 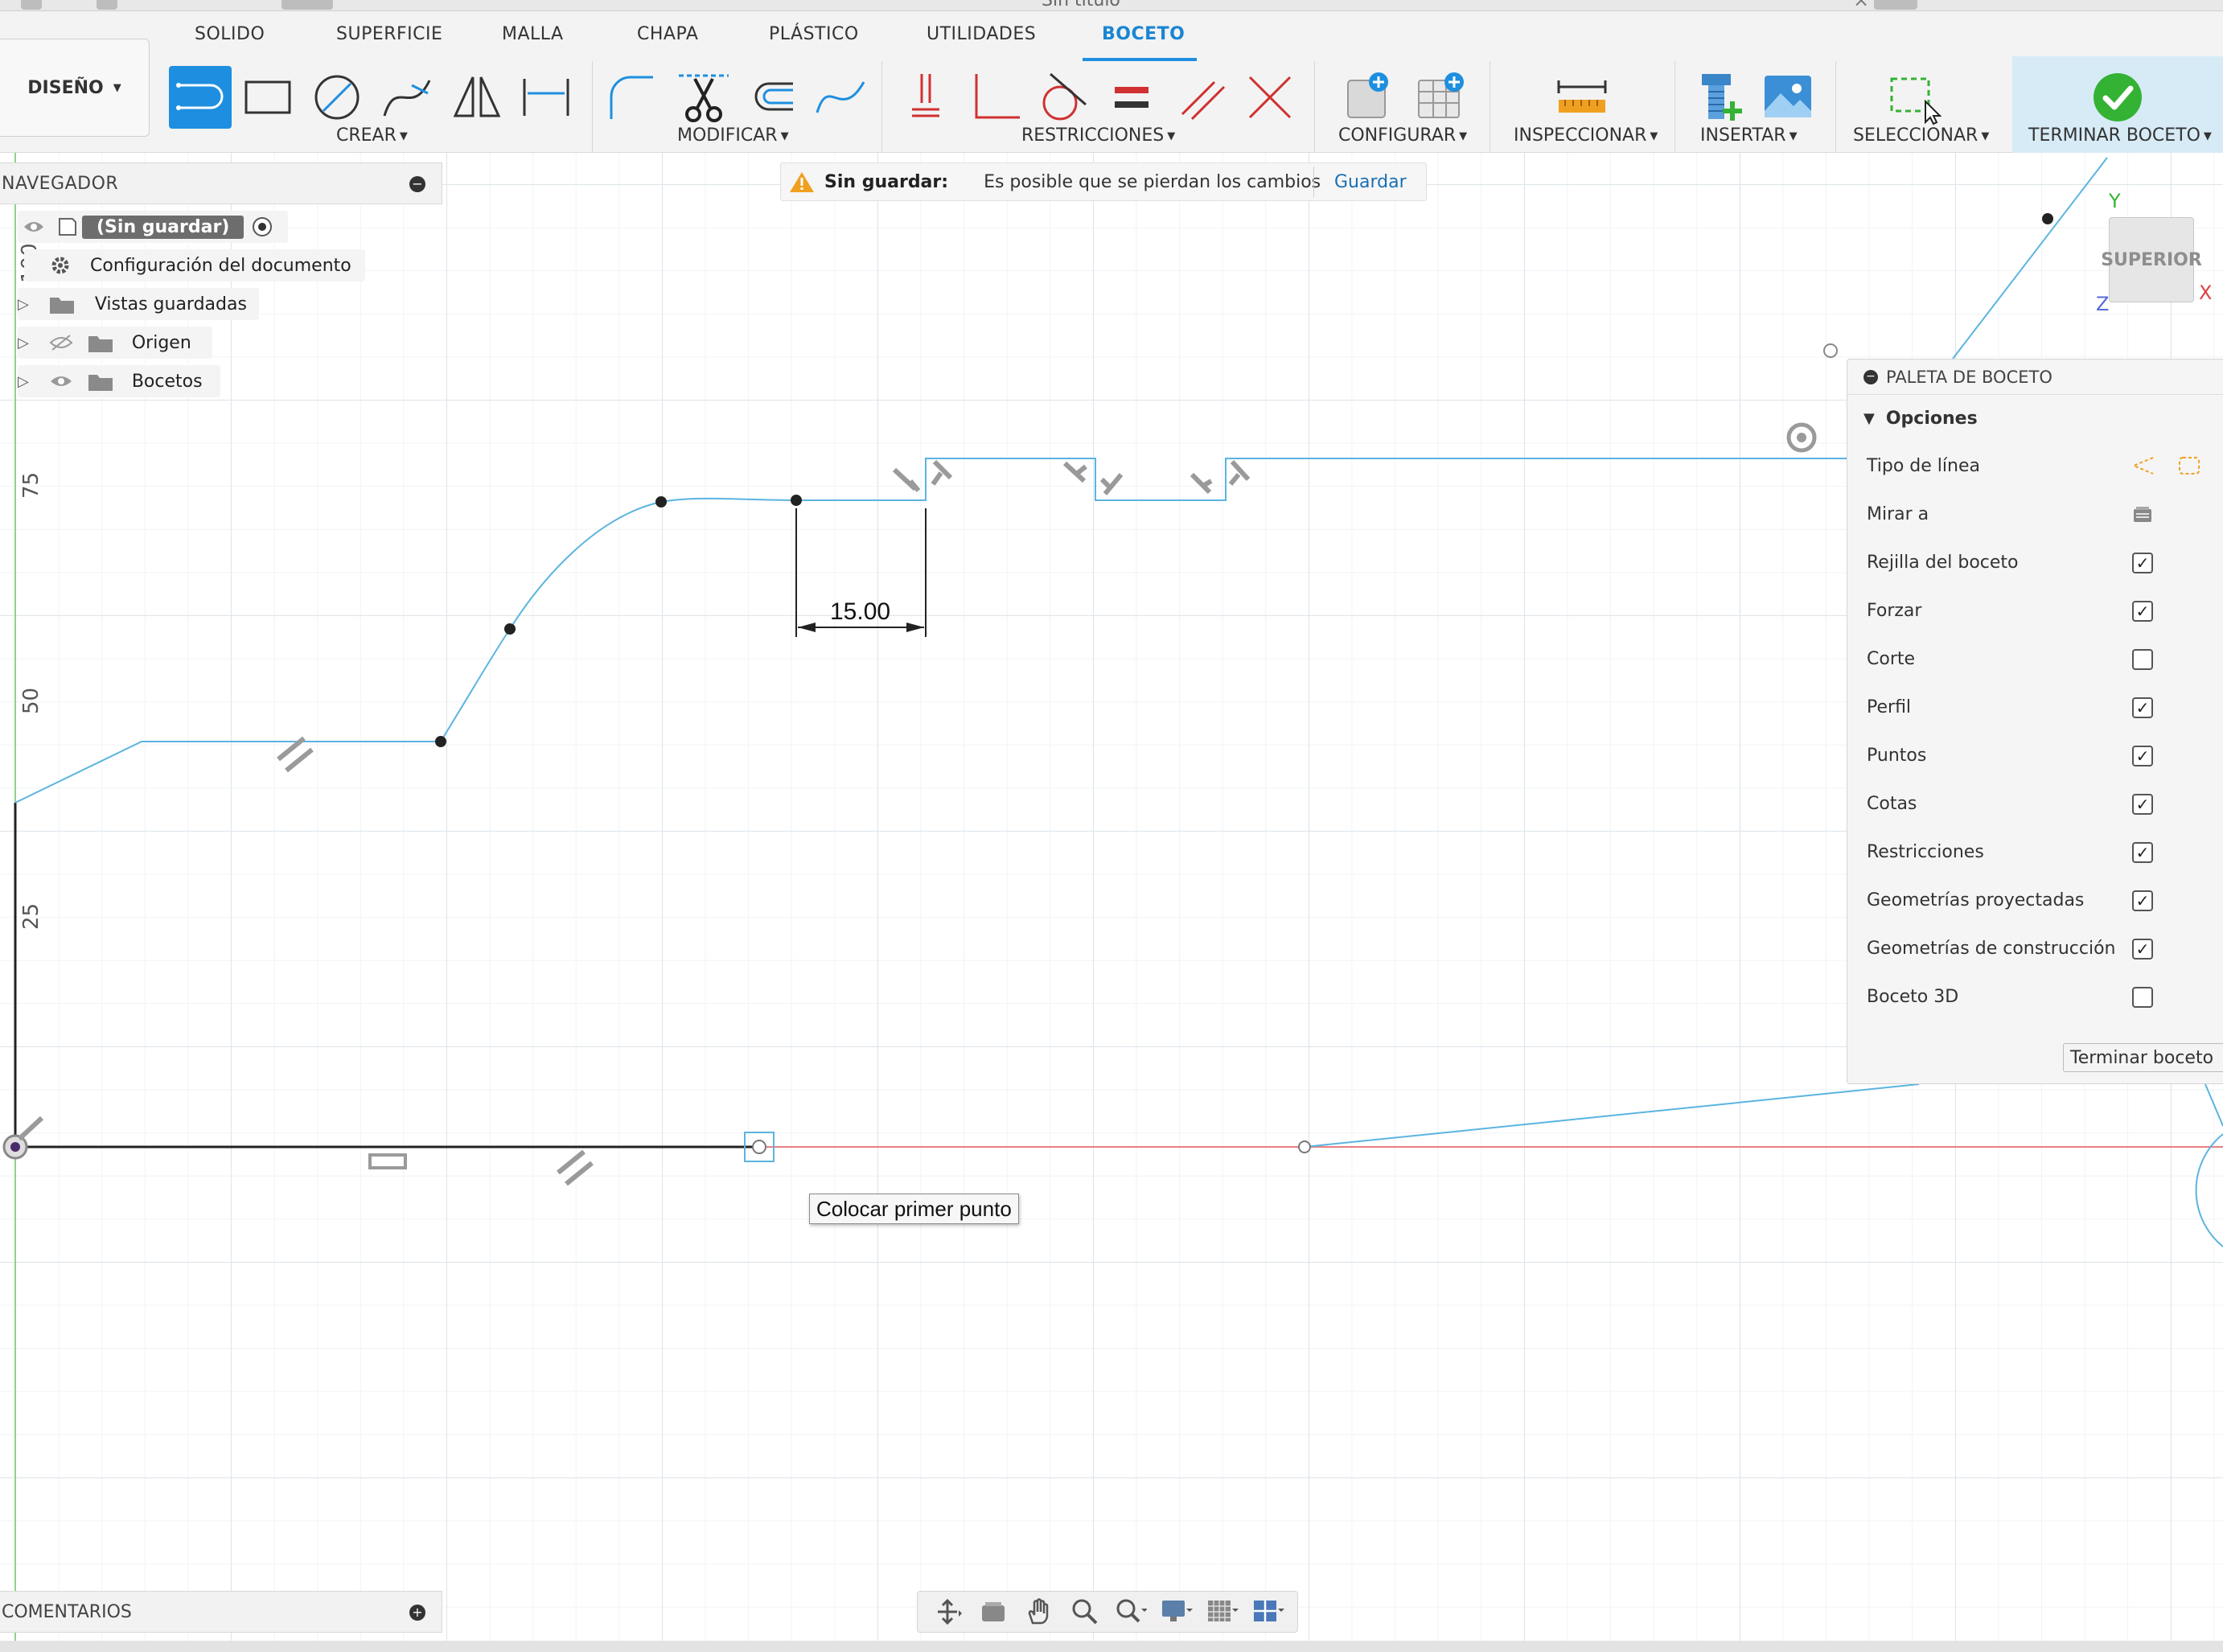 I want to click on checkbox-slice, so click(x=2142, y=659).